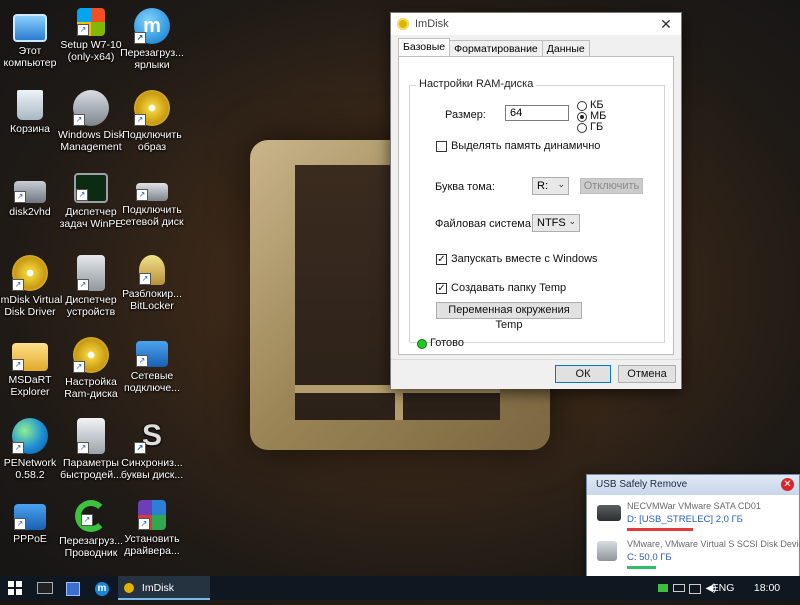  What do you see at coordinates (91, 273) in the screenshot?
I see `device-manager-icon: ↗` at bounding box center [91, 273].